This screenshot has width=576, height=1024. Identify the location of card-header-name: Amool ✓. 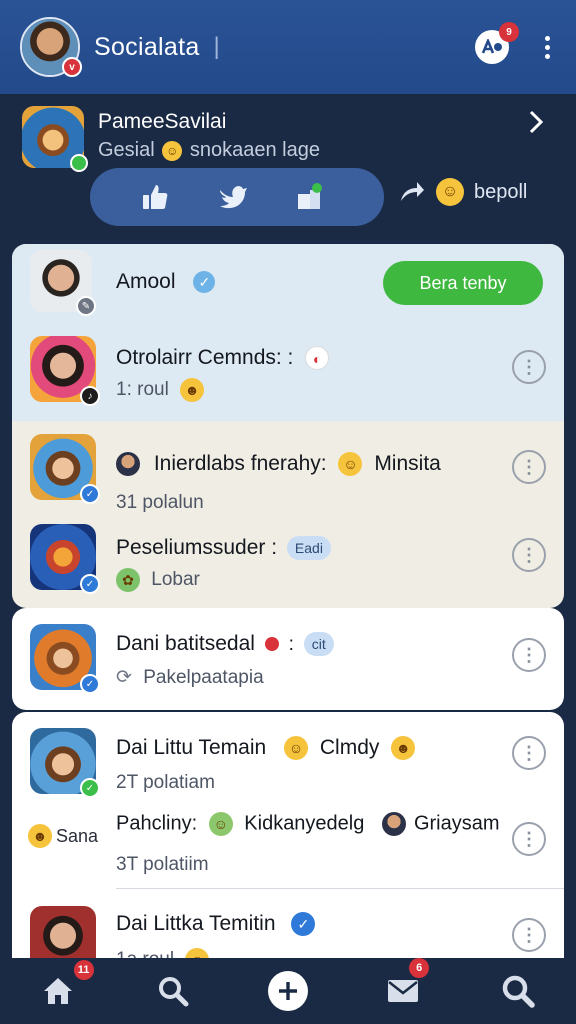
(168, 282).